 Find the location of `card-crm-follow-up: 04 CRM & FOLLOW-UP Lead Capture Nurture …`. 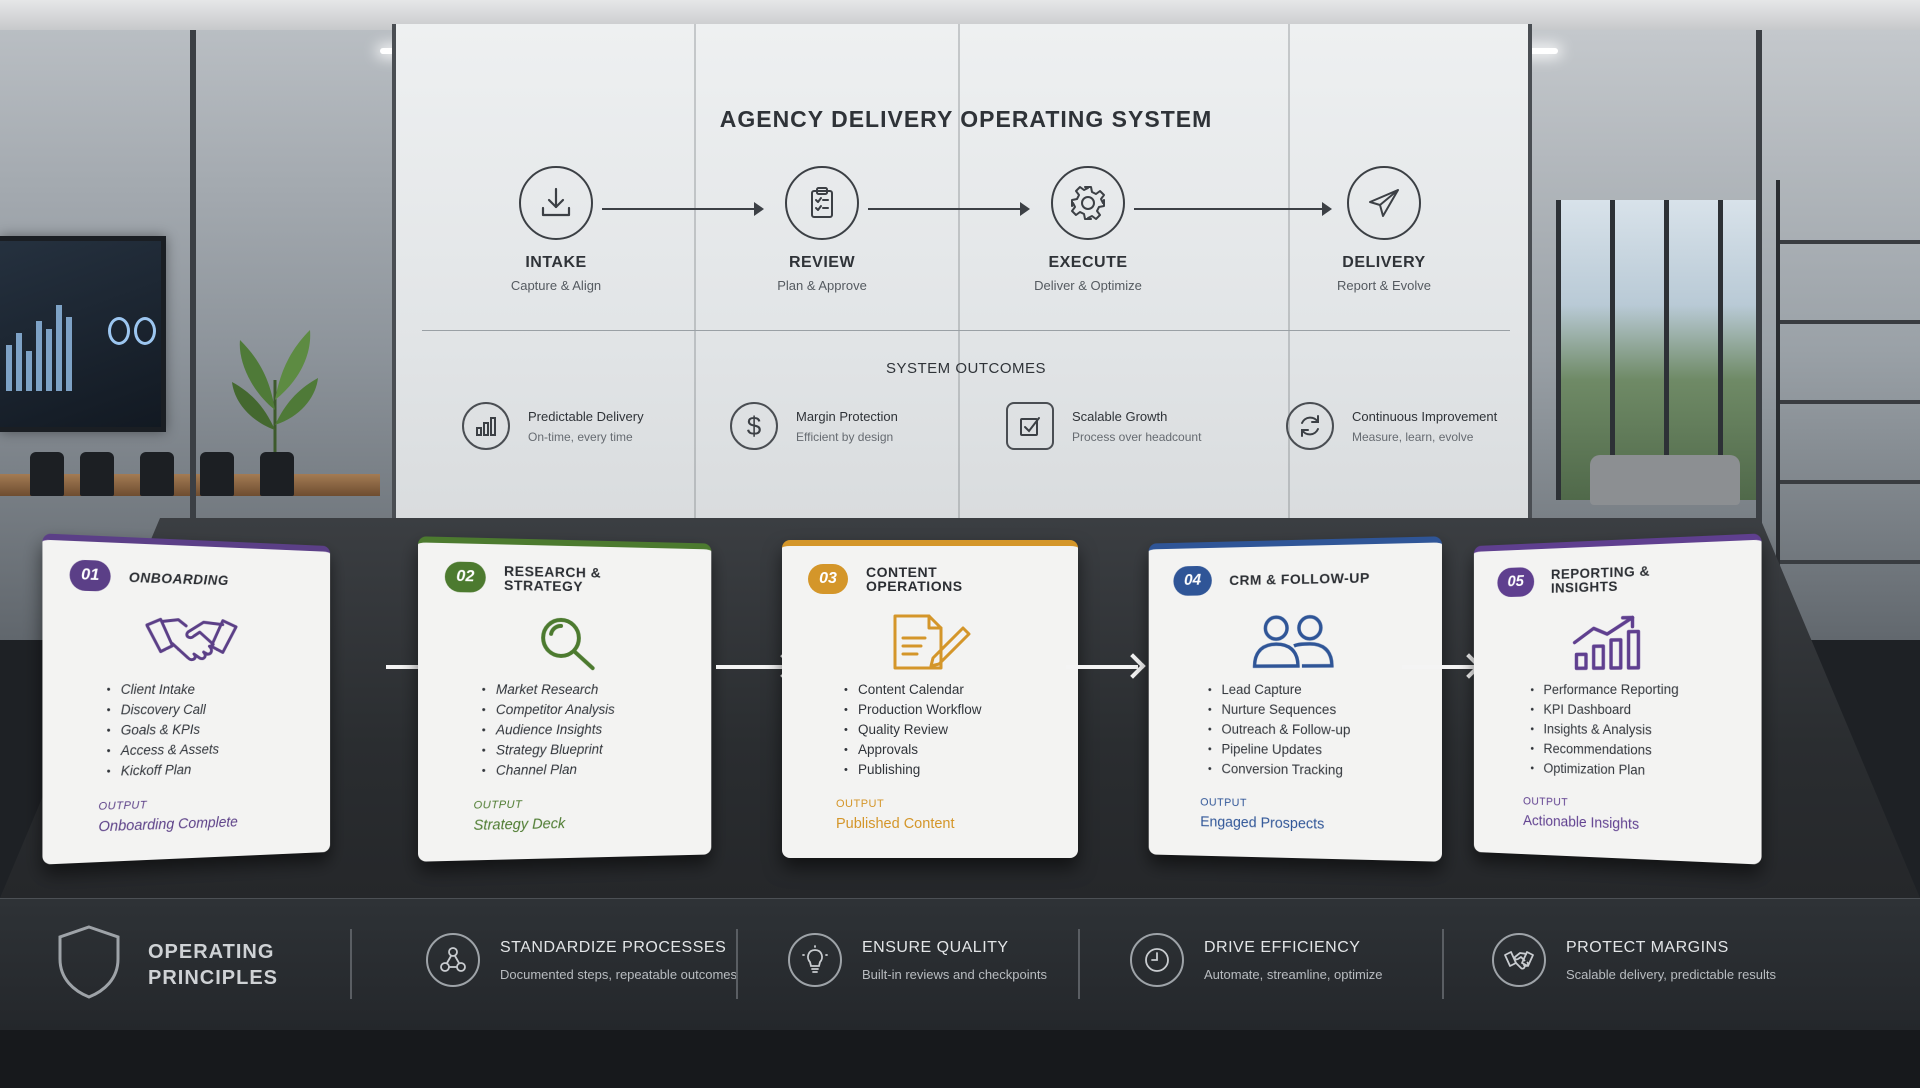

card-crm-follow-up: 04 CRM & FOLLOW-UP Lead Capture Nurture … is located at coordinates (1295, 698).